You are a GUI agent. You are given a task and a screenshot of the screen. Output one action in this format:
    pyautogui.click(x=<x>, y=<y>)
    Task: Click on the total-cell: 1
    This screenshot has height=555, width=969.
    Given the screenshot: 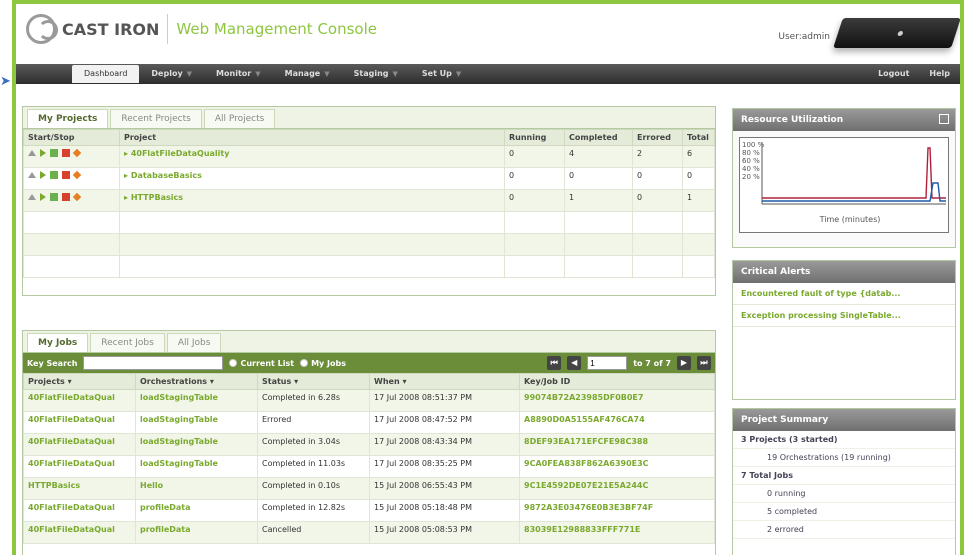 What is the action you would take?
    pyautogui.click(x=698, y=200)
    